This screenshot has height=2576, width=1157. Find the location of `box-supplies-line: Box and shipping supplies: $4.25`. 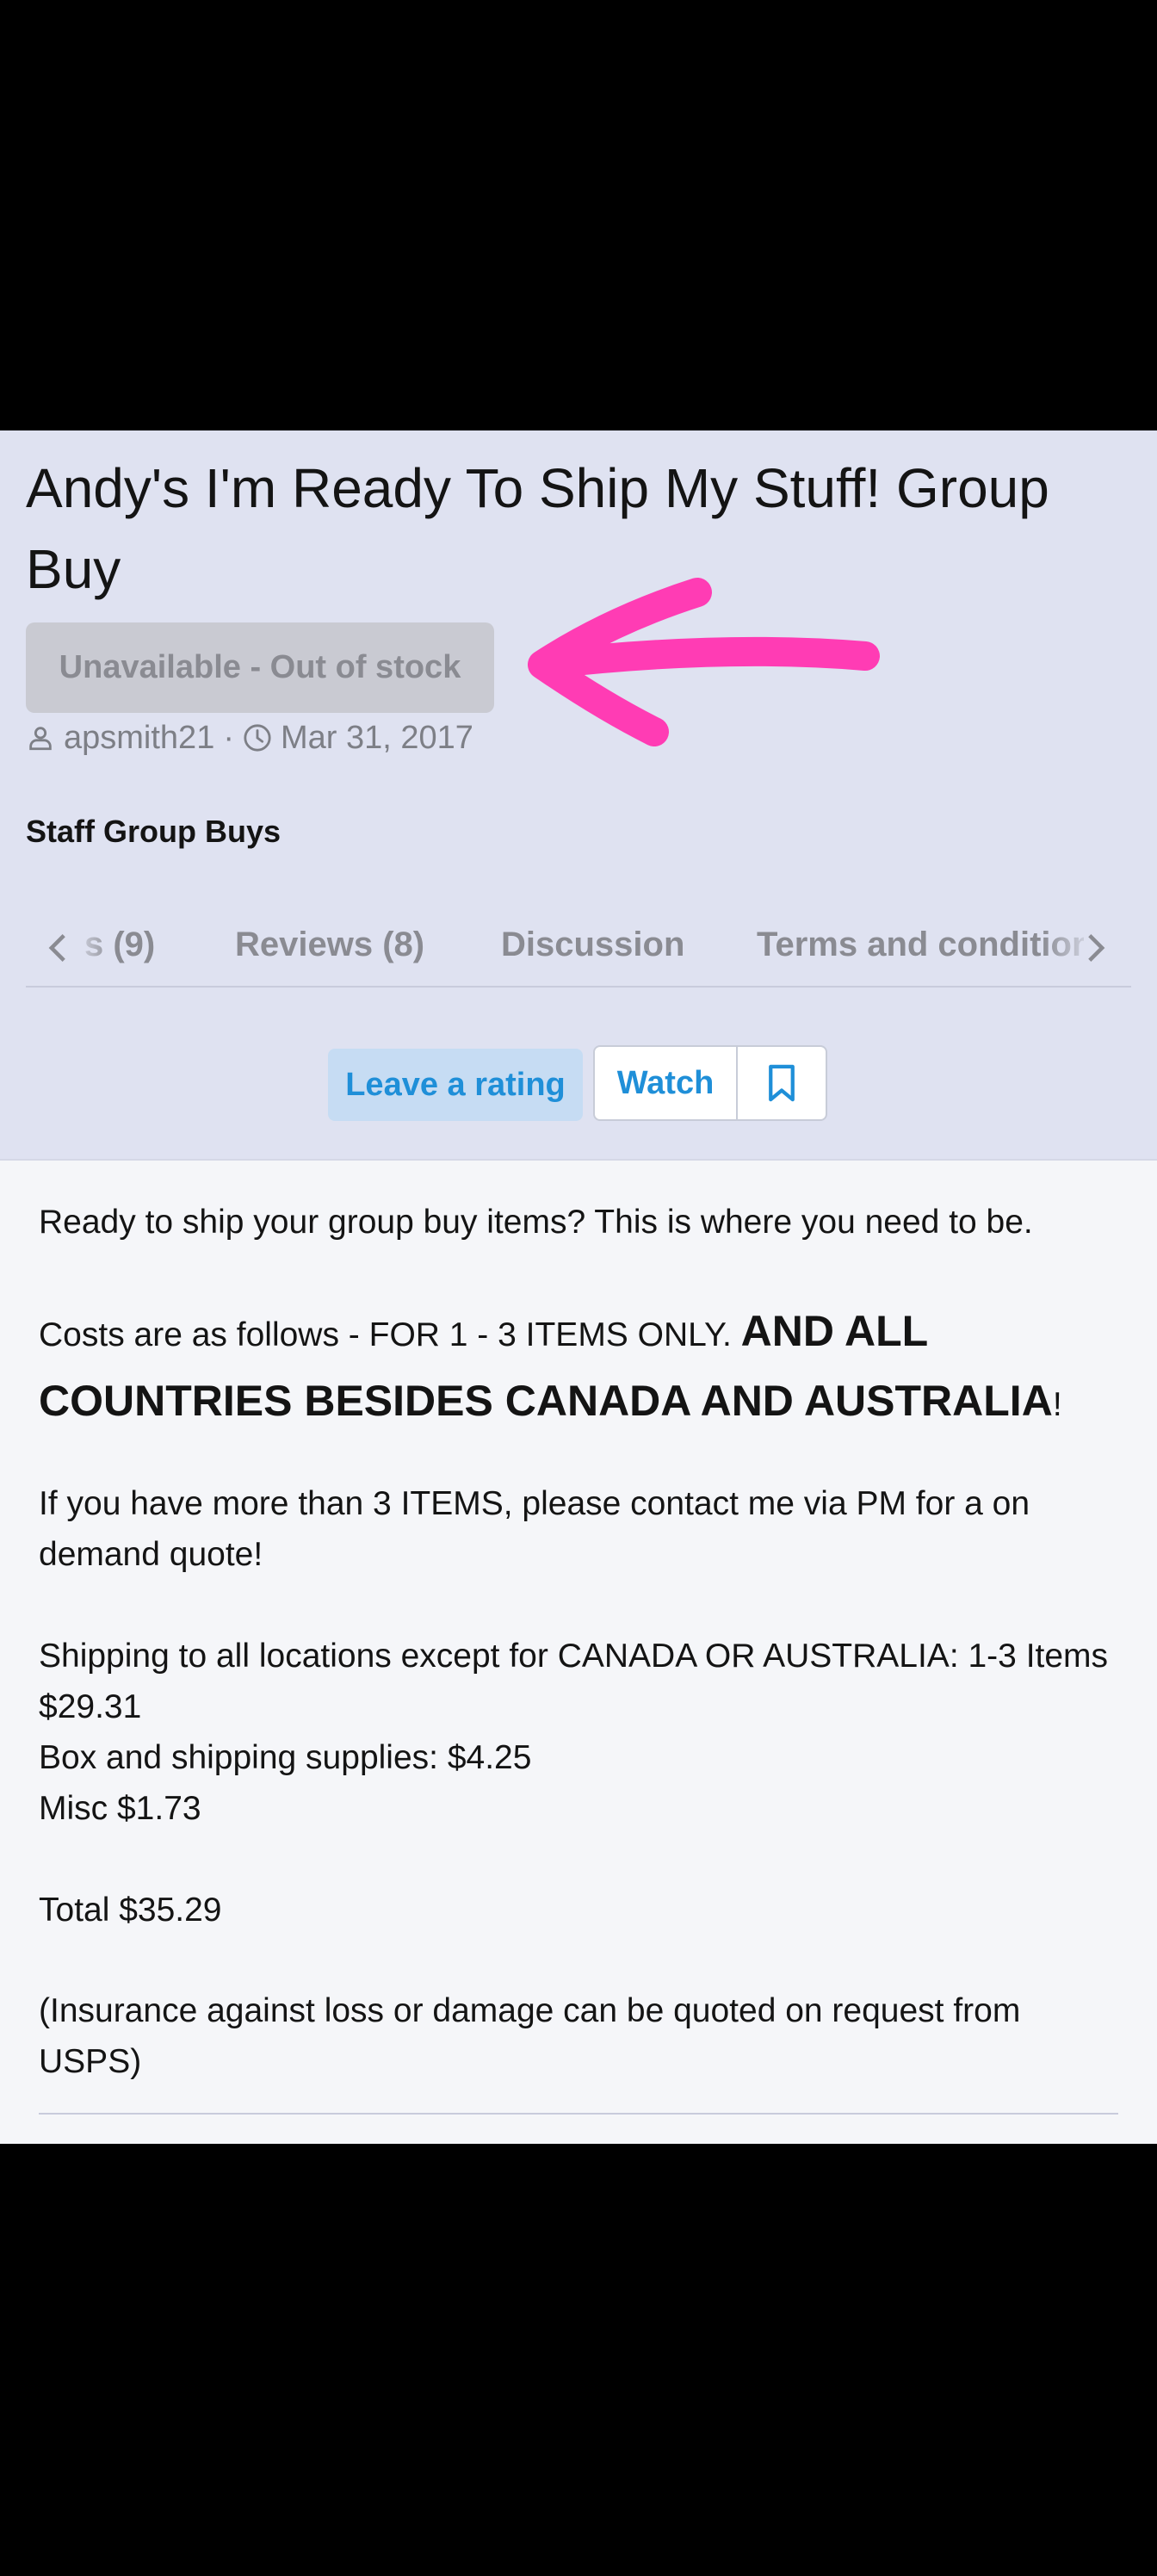

box-supplies-line: Box and shipping supplies: $4.25 is located at coordinates (285, 1757).